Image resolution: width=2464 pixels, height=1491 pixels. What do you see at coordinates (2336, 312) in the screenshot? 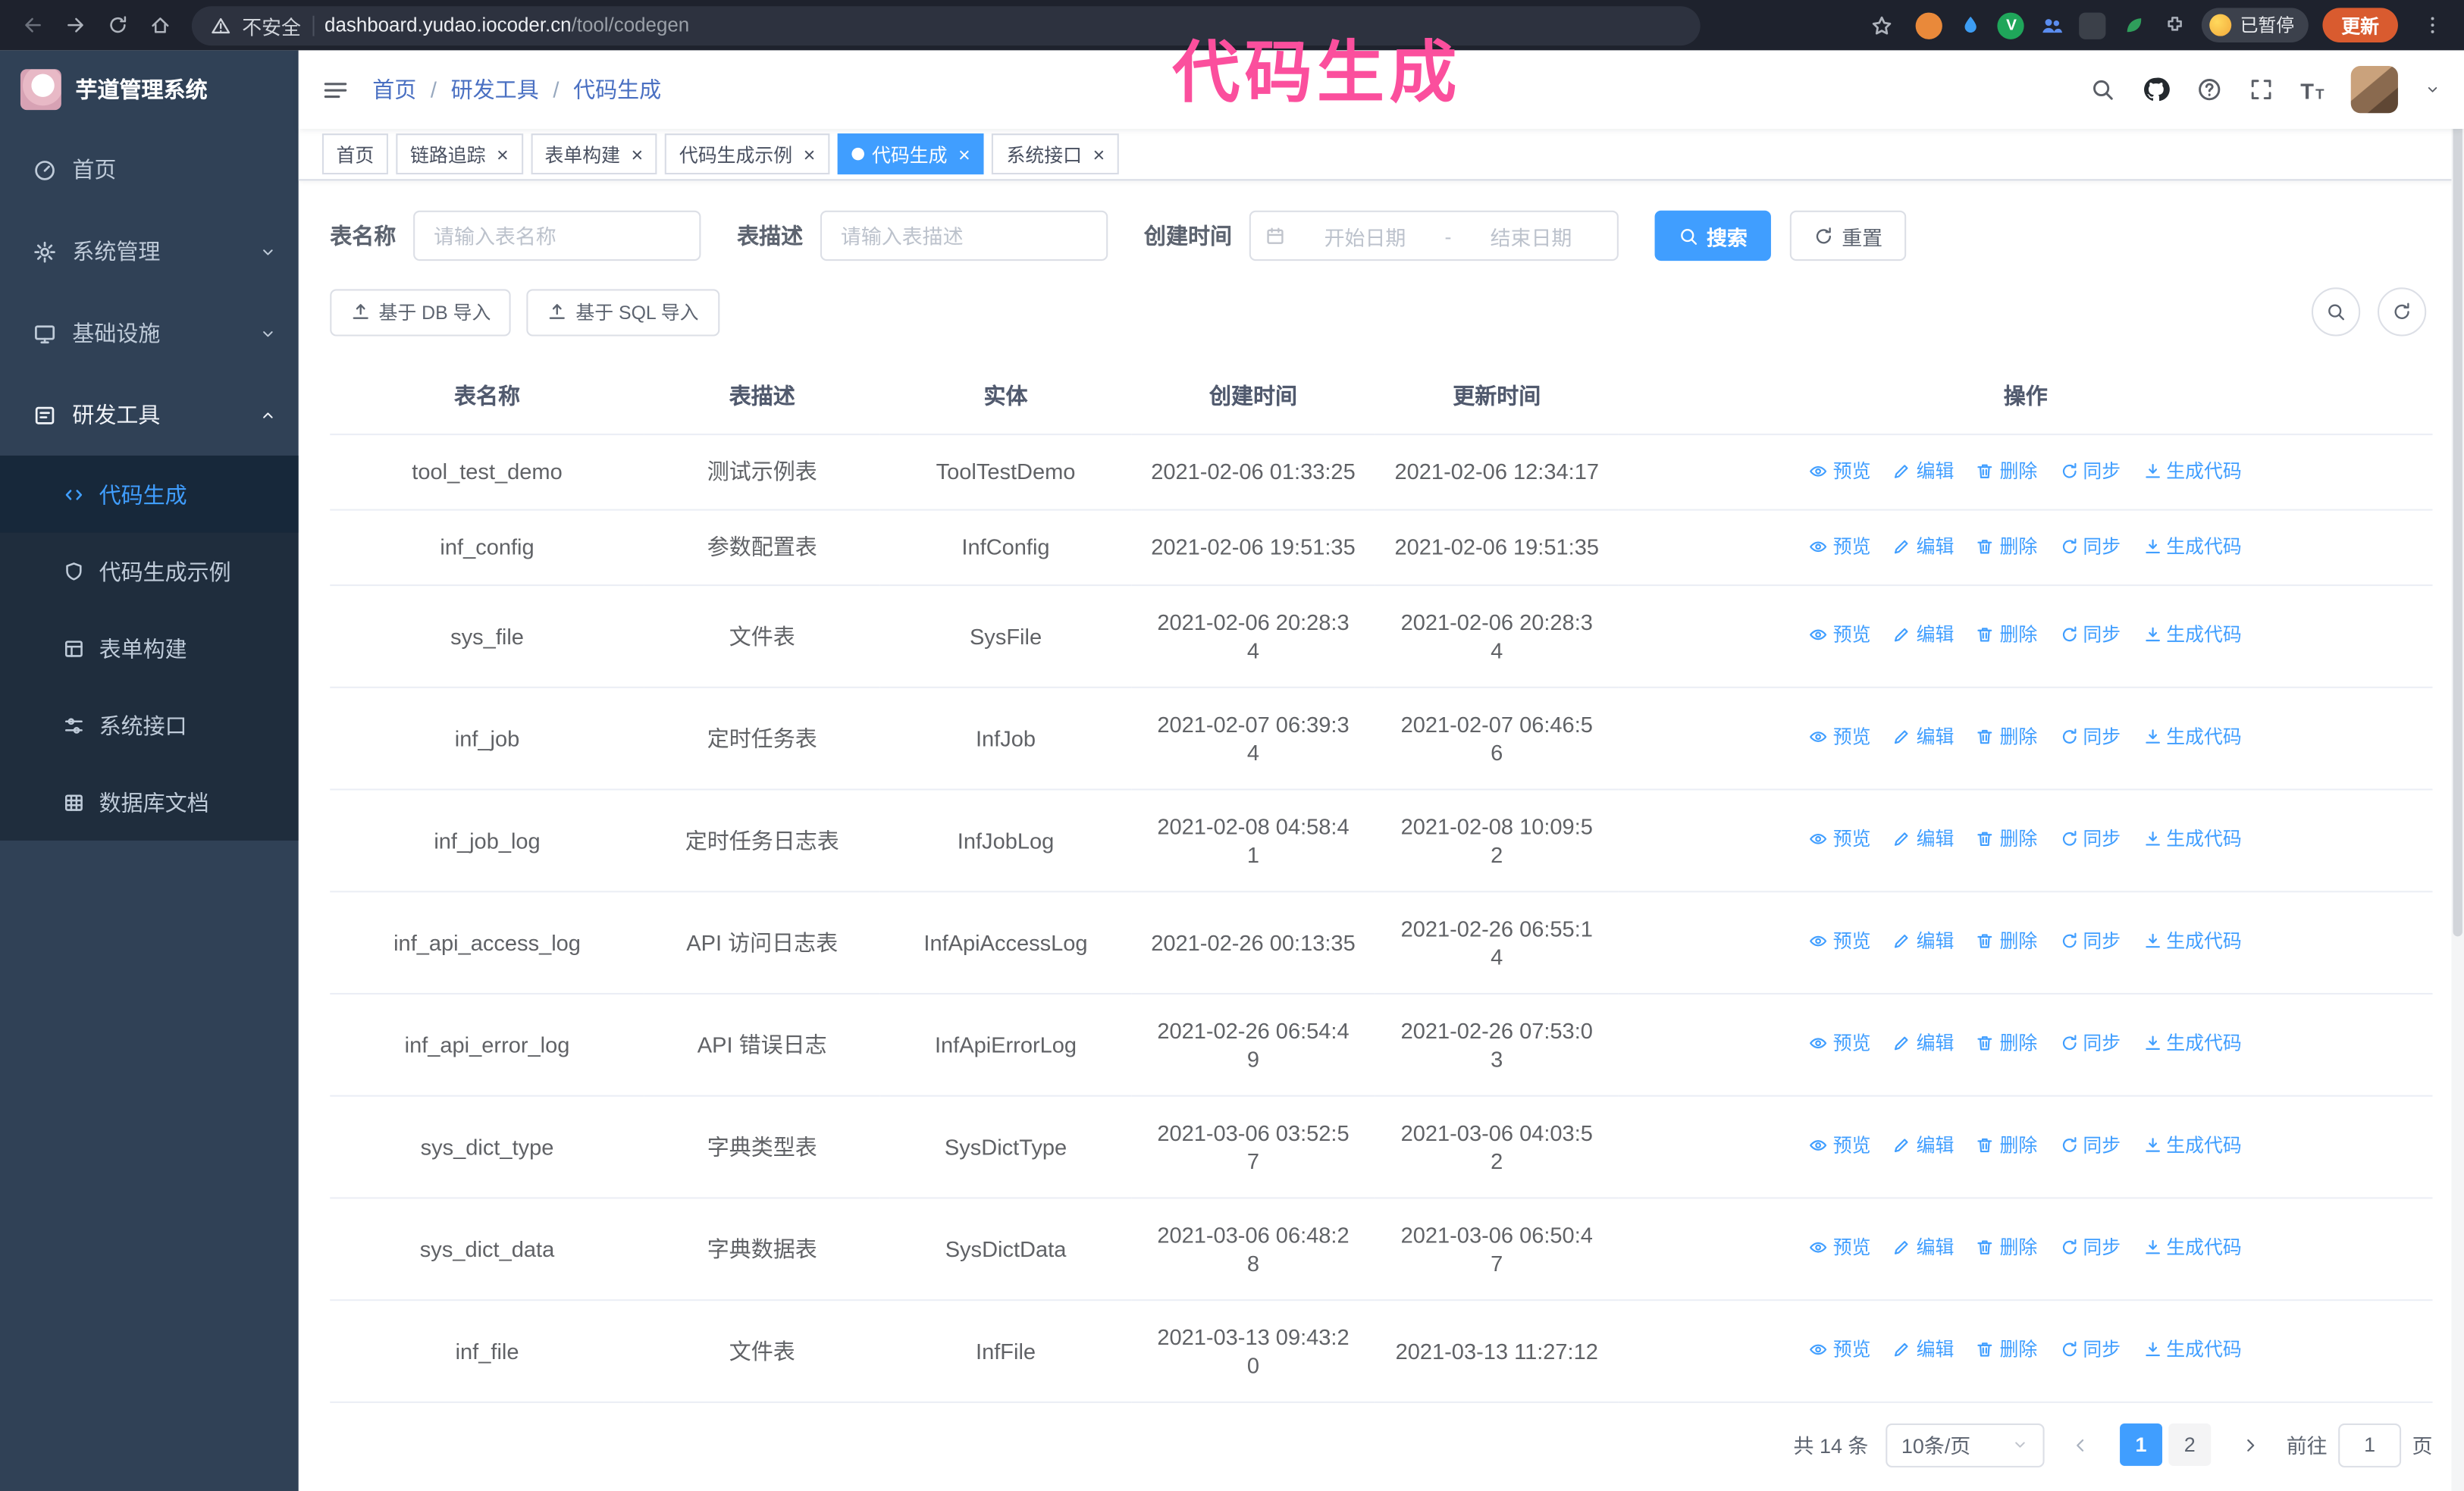
I see `toggle-search-button` at bounding box center [2336, 312].